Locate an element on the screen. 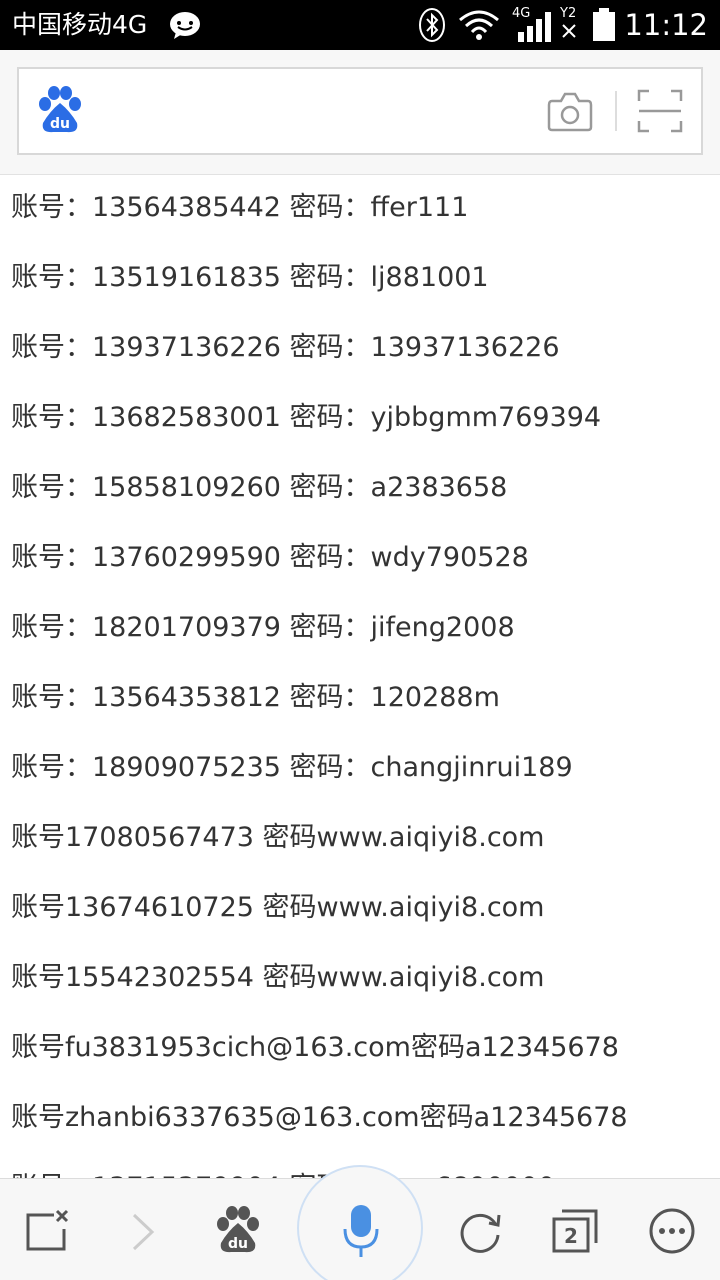 This screenshot has width=720, height=1280. list-item: 账号：18909075235 密码：changjinrui189 is located at coordinates (292, 767).